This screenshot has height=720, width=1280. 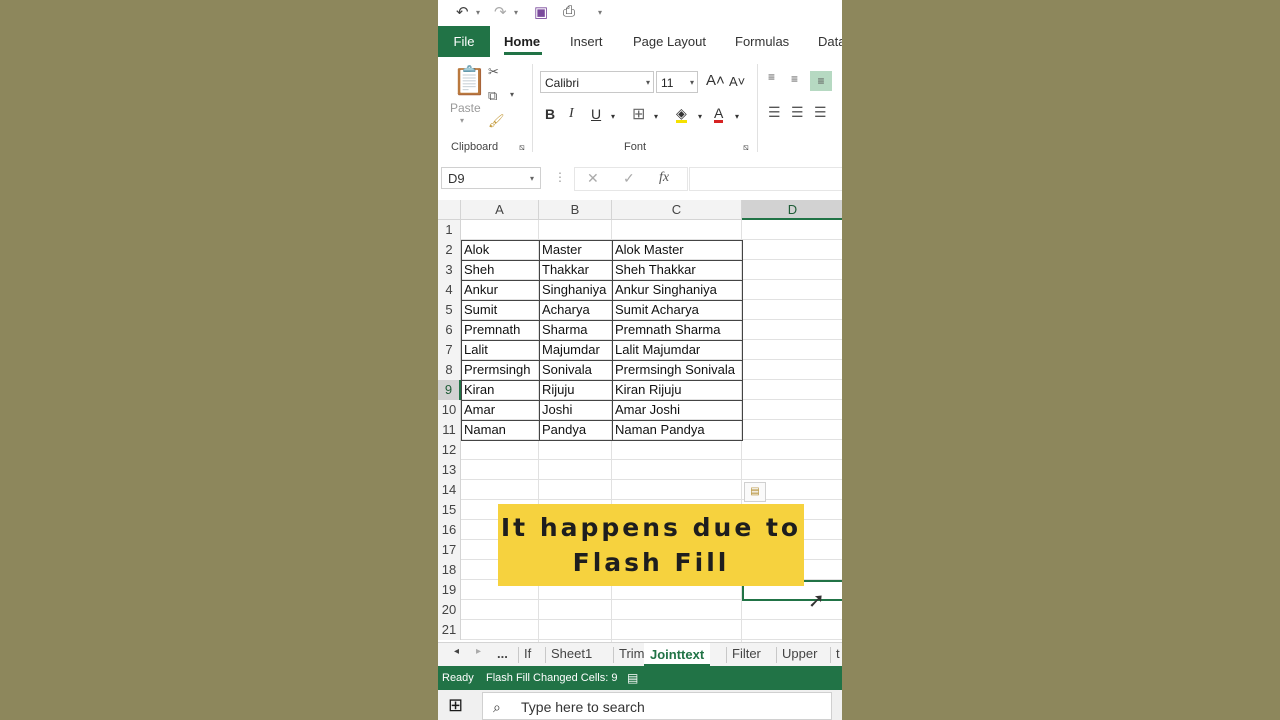 What do you see at coordinates (677, 310) in the screenshot?
I see `cell-c5: Sumit Acharya` at bounding box center [677, 310].